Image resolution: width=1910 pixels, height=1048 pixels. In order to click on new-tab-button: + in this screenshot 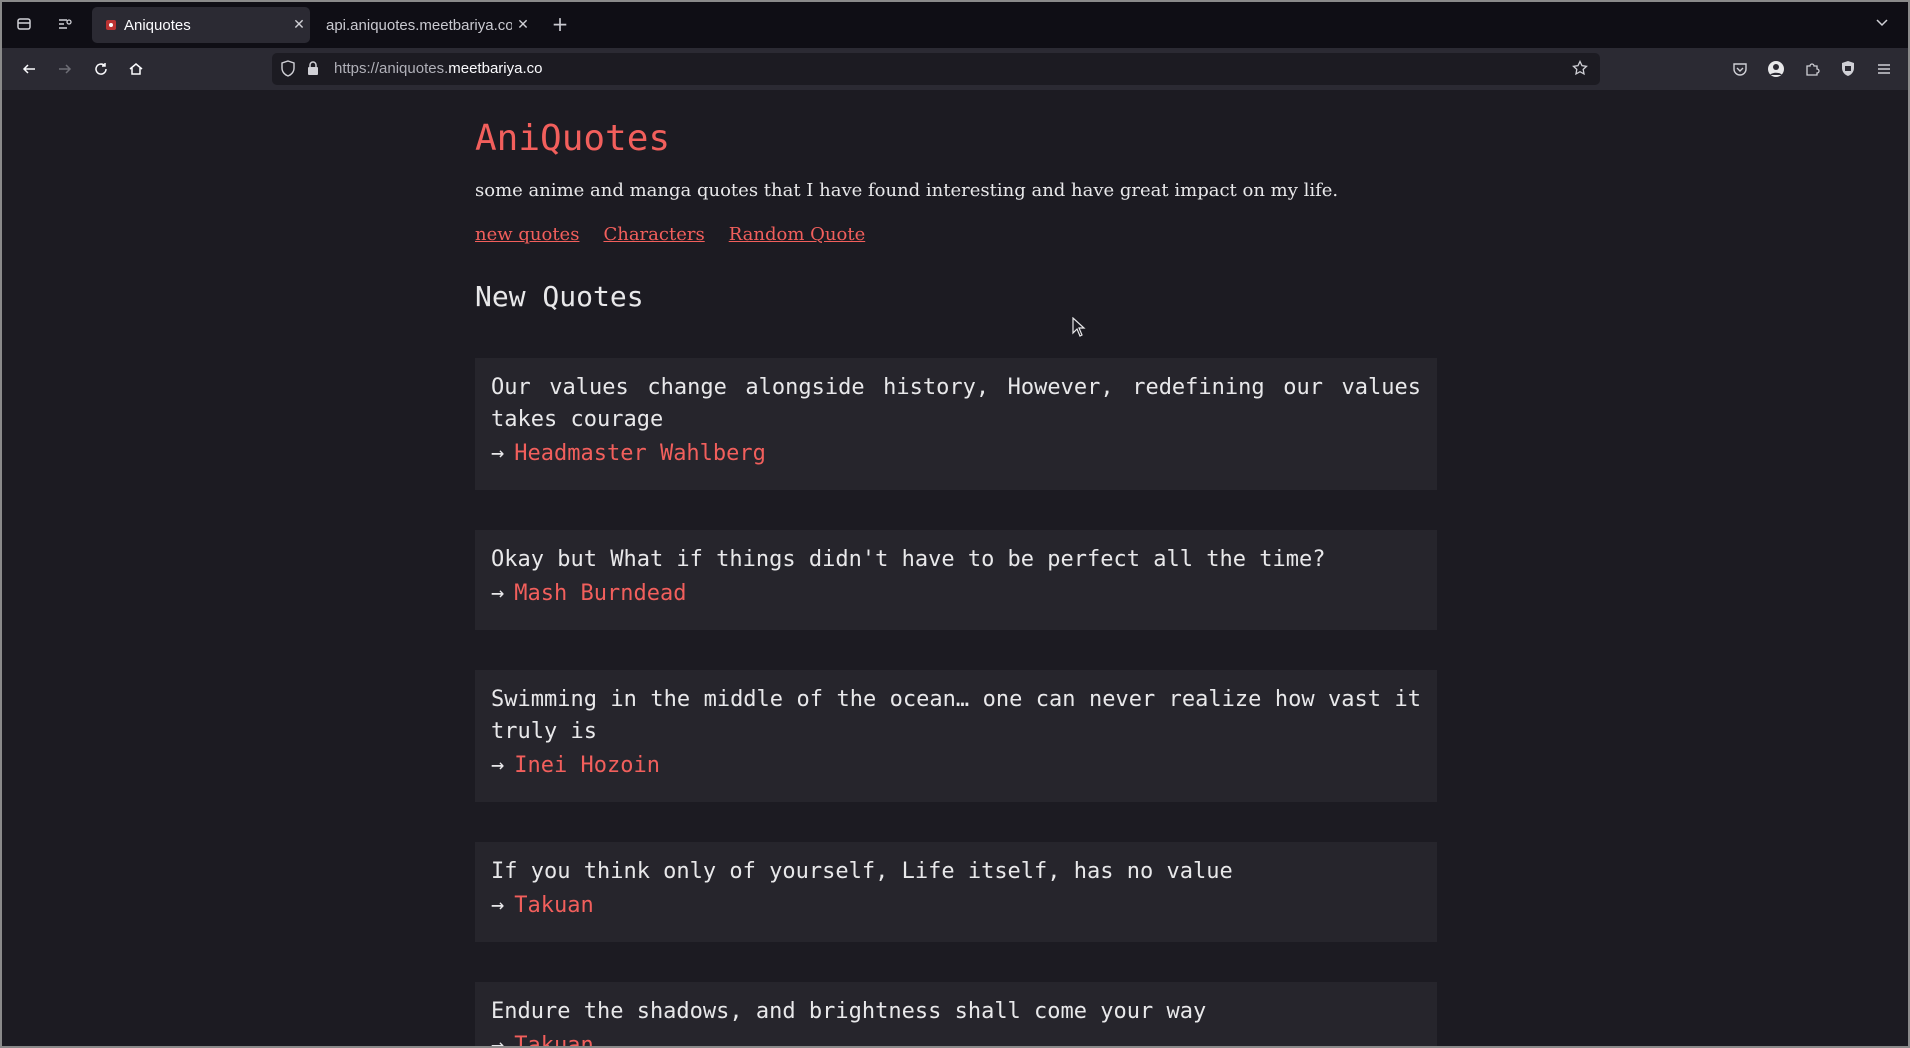, I will do `click(560, 24)`.